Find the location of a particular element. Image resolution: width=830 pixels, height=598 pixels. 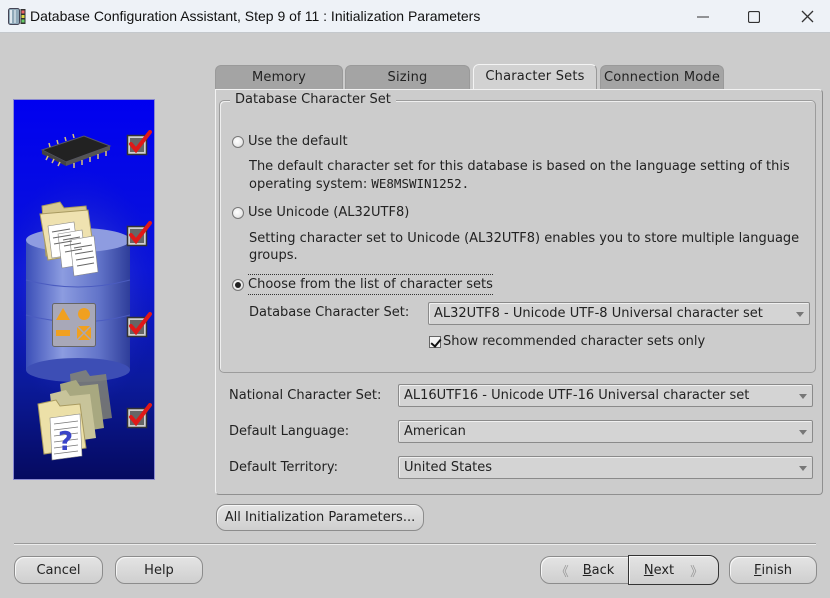

finish-mnemonic: F is located at coordinates (758, 570).